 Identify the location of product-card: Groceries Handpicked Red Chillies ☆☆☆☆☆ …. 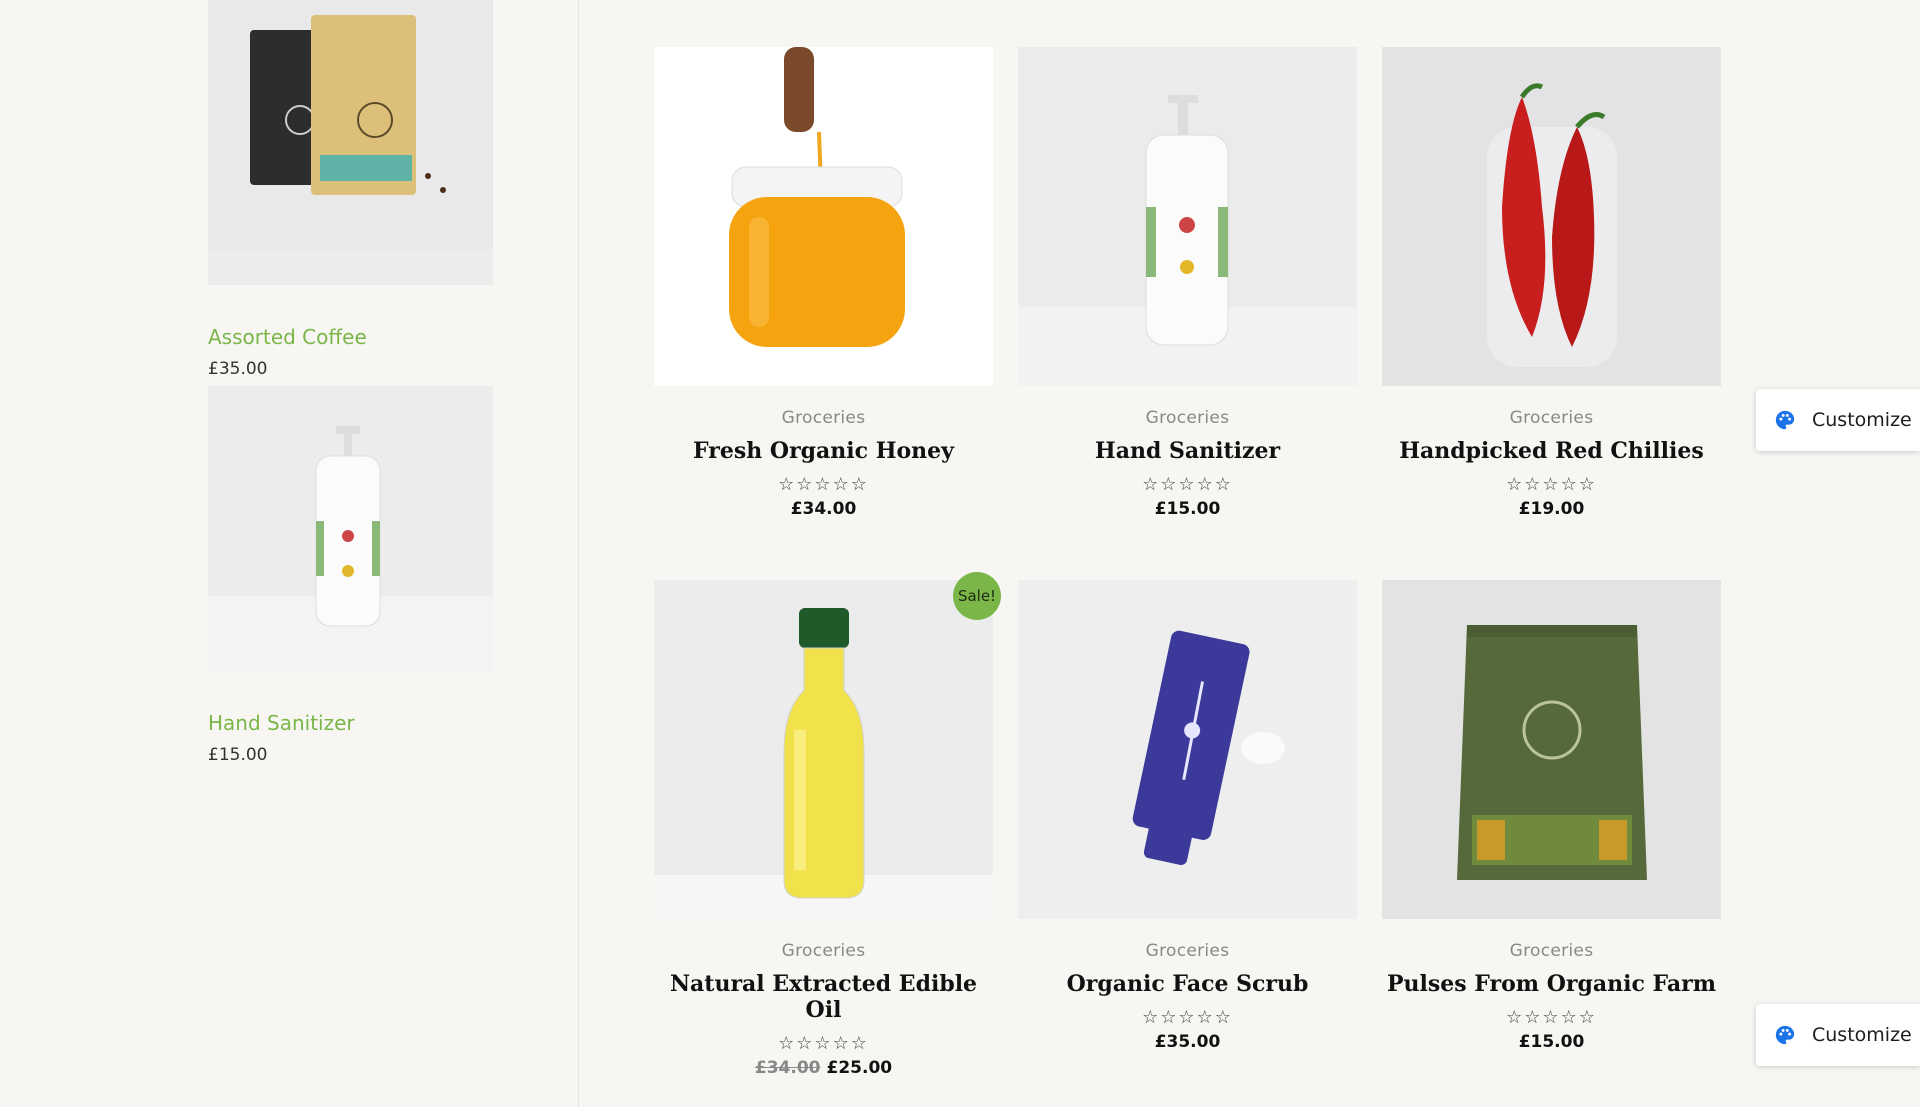
(1551, 283).